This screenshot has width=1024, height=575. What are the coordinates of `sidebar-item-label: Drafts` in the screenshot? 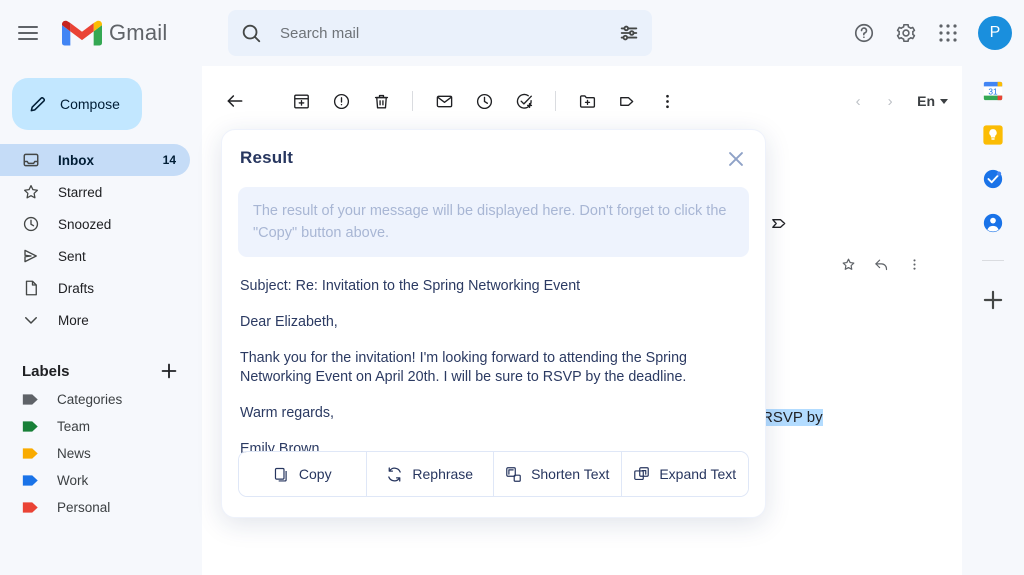 It's located at (76, 288).